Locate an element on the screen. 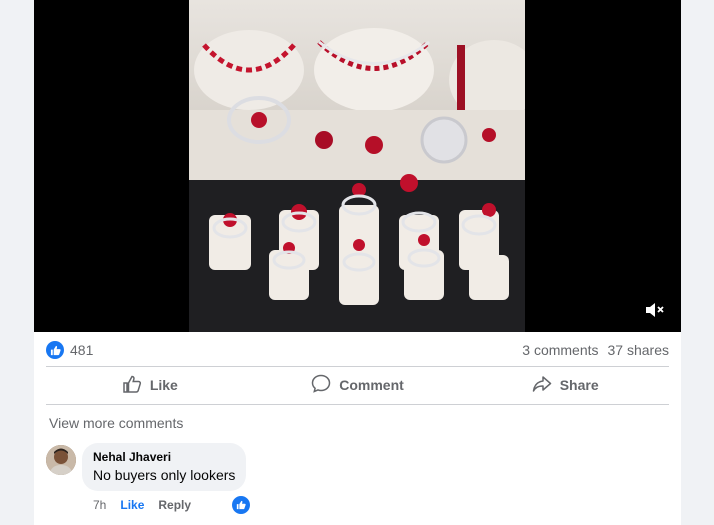 The width and height of the screenshot is (714, 525). thumbs-up-icon is located at coordinates (132, 385).